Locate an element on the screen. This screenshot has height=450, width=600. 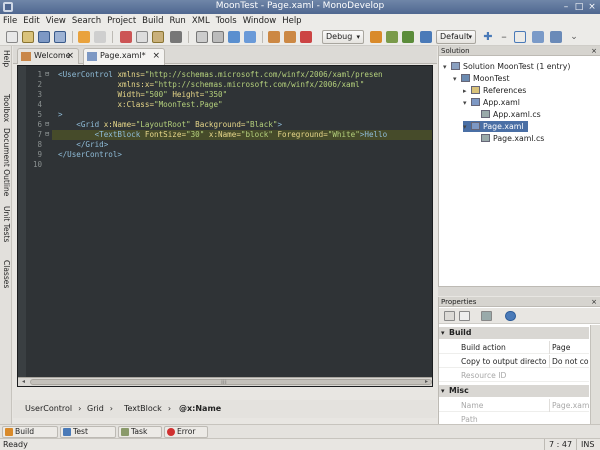
property-category-build: ▾ Build is located at coordinates (514, 333).